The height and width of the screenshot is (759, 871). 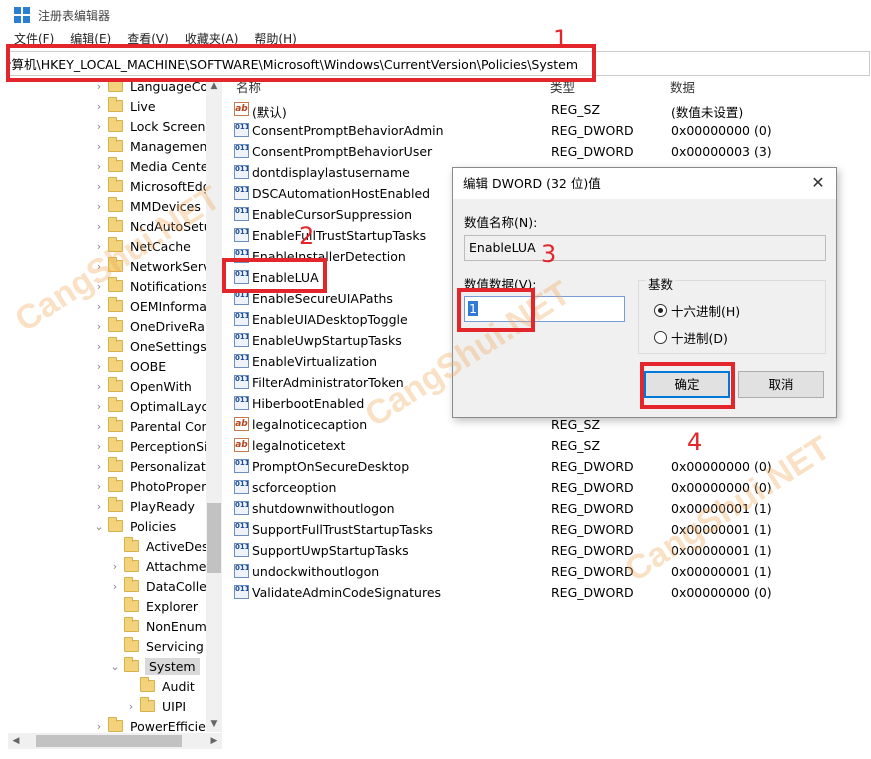 I want to click on radio-decimal-dot, so click(x=660, y=337).